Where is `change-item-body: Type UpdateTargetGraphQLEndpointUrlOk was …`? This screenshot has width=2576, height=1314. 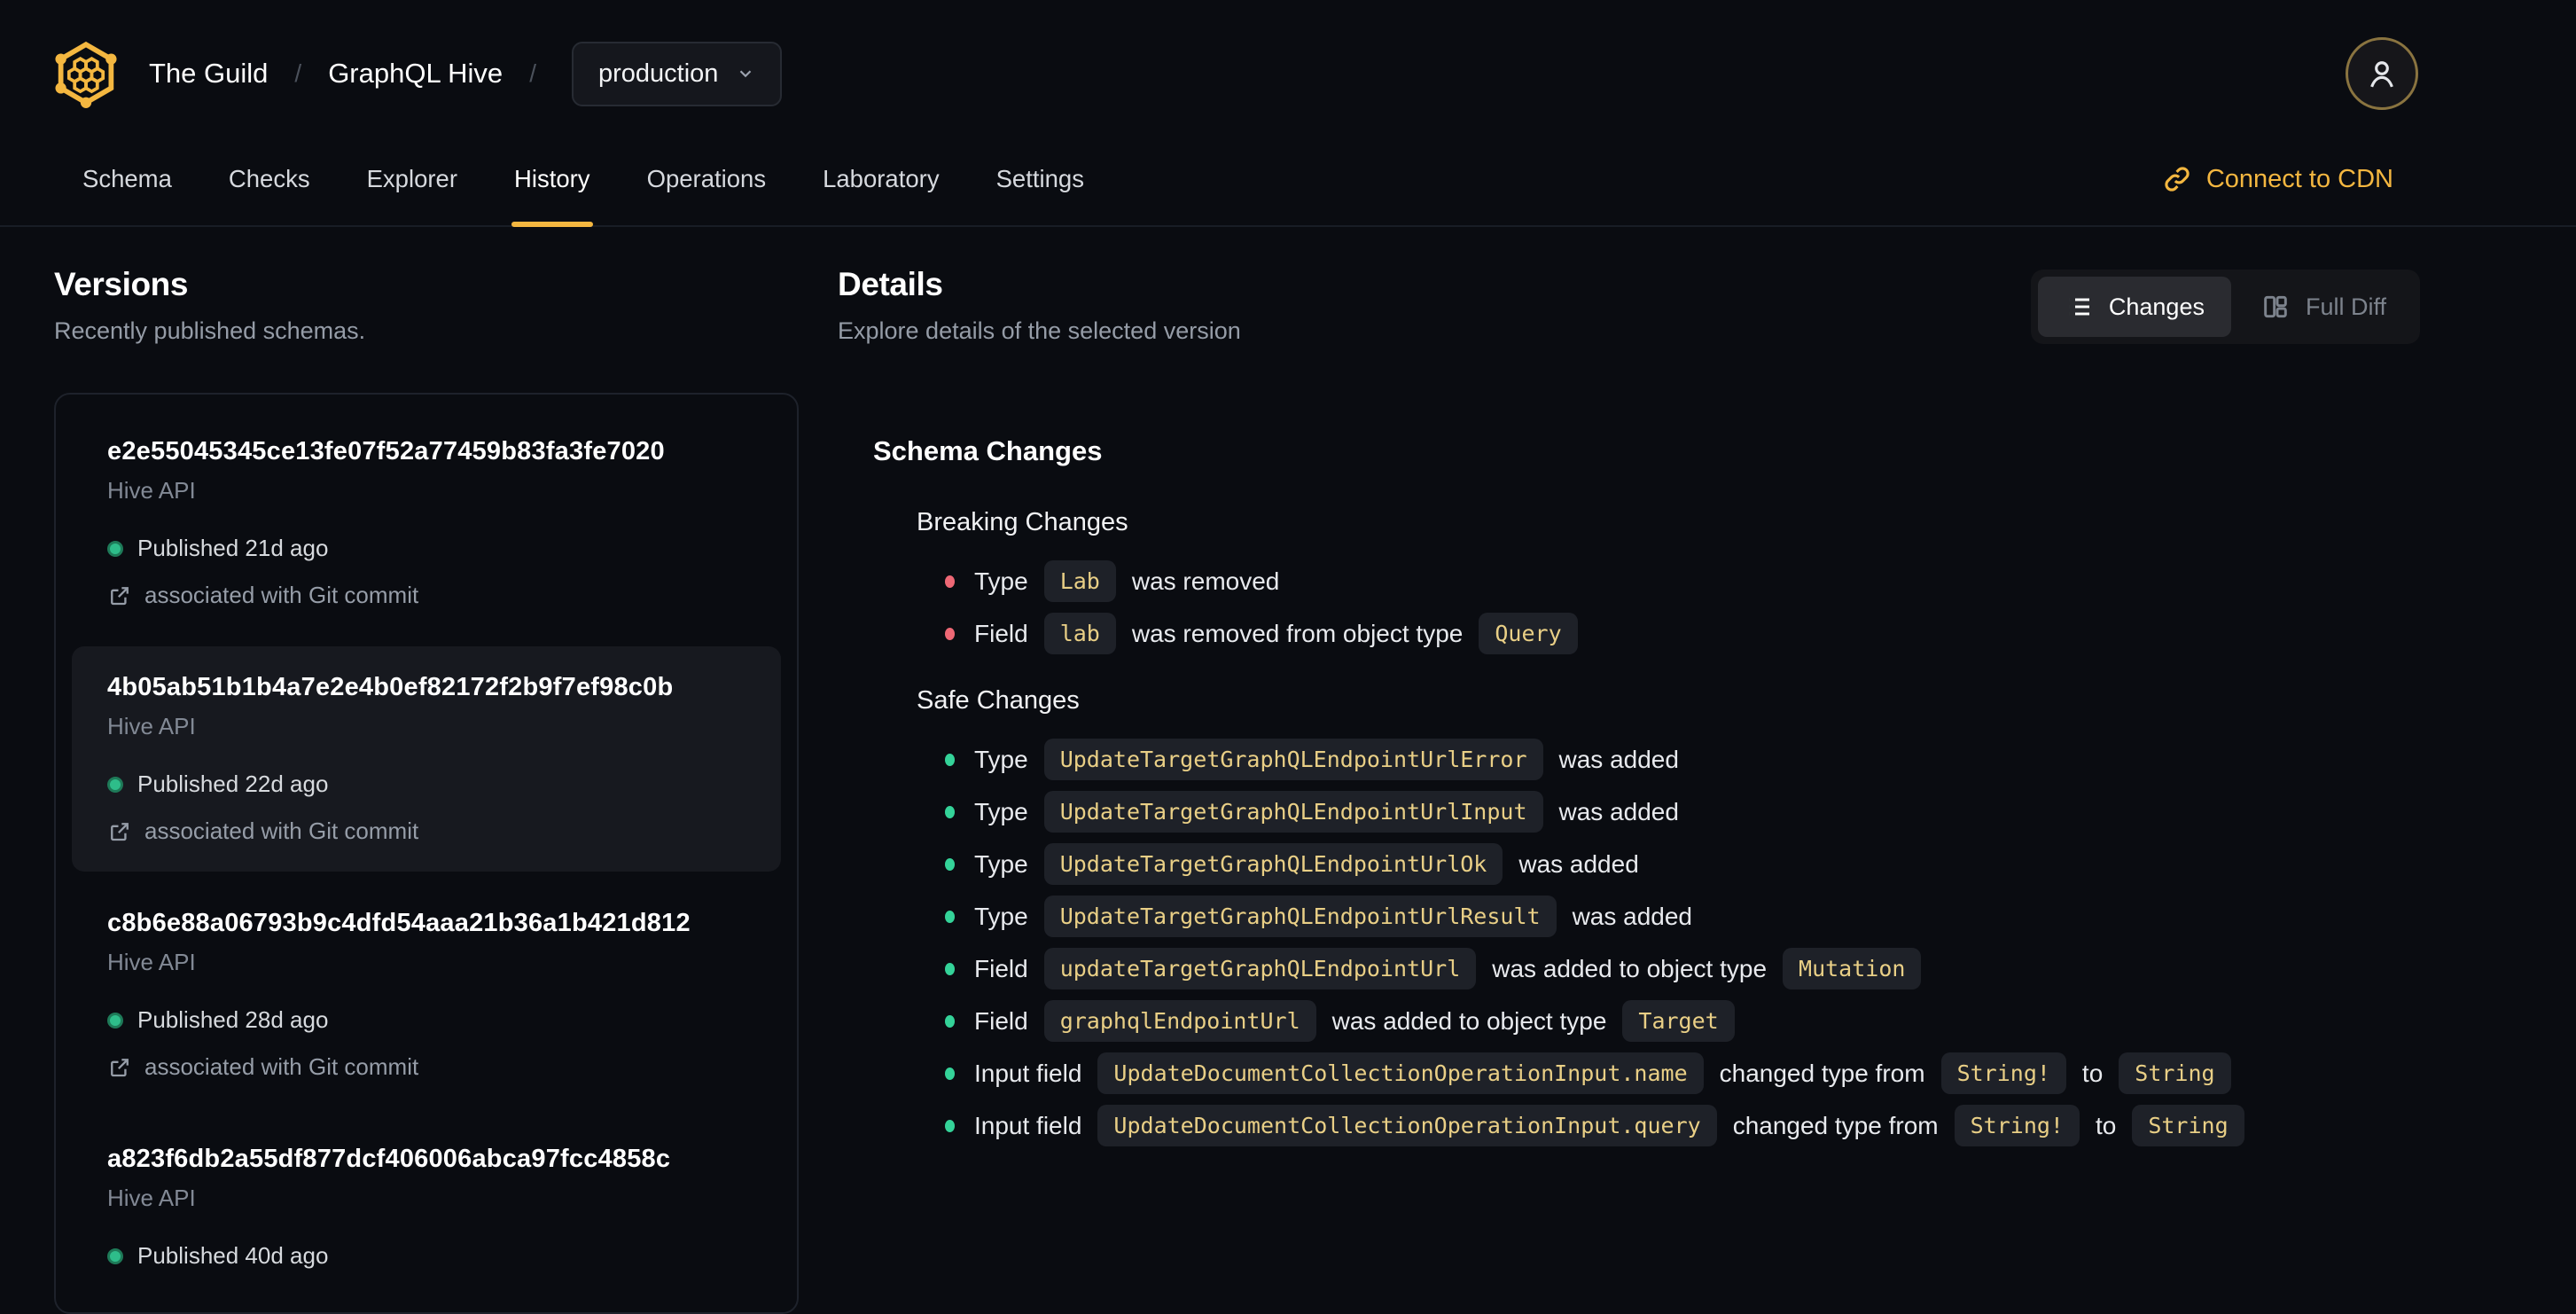 change-item-body: Type UpdateTargetGraphQLEndpointUrlOk was … is located at coordinates (1306, 864).